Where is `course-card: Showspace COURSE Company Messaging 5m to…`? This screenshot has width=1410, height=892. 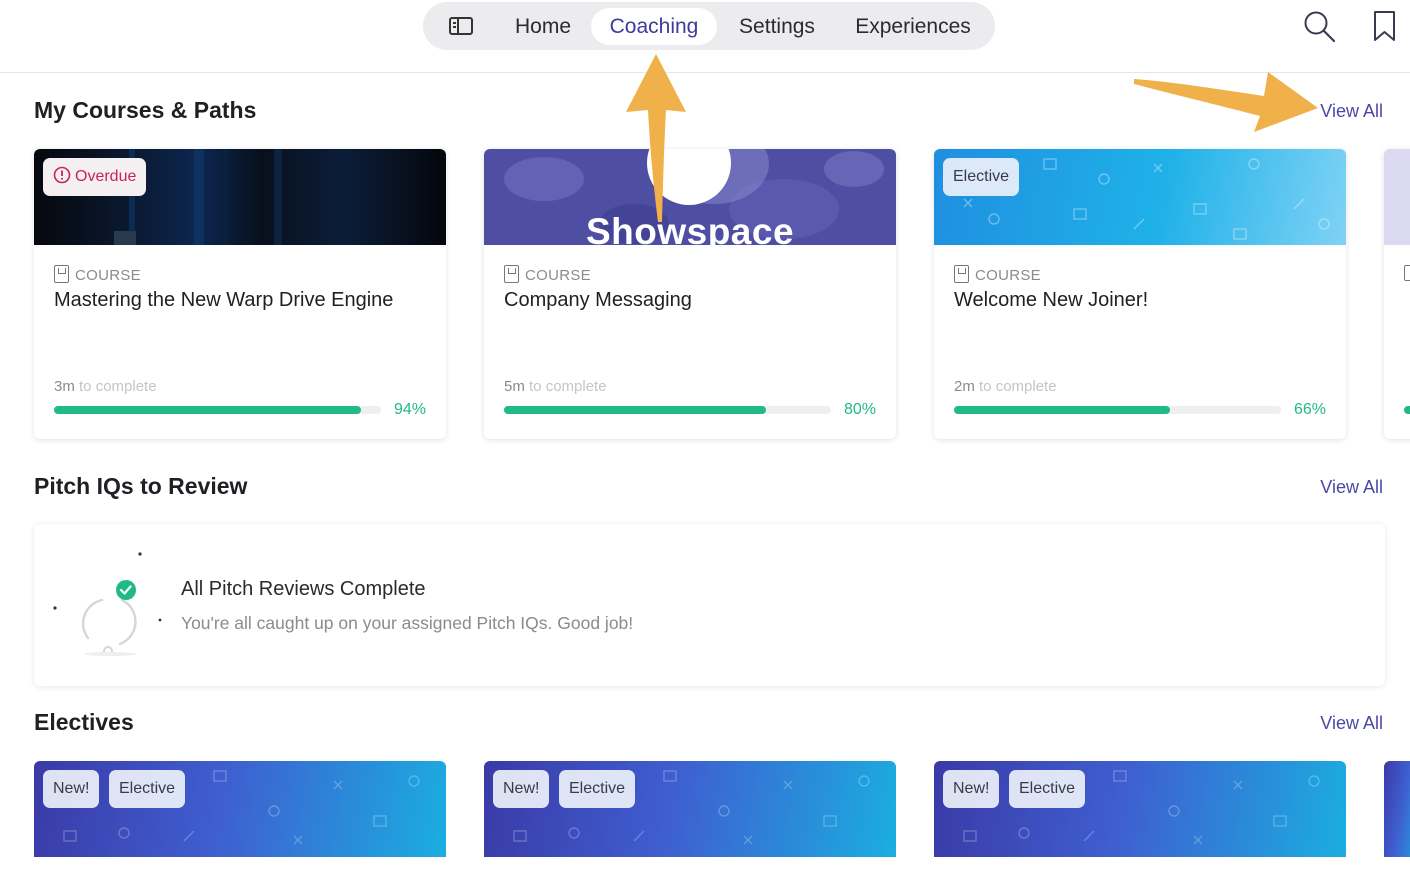
course-card: Showspace COURSE Company Messaging 5m to… is located at coordinates (690, 294).